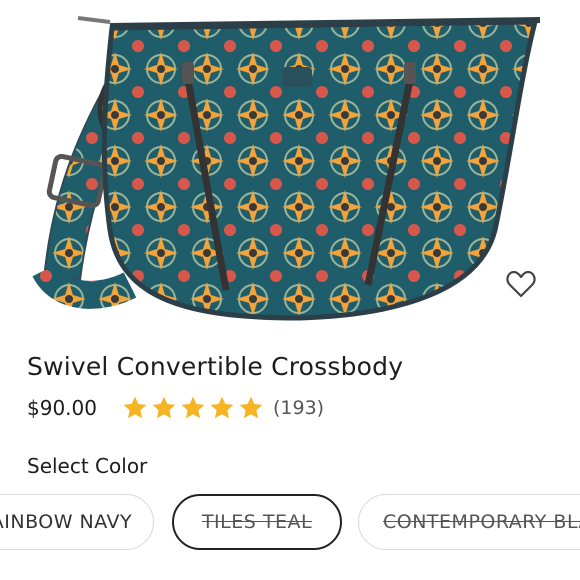  What do you see at coordinates (62, 408) in the screenshot?
I see `product-price: $90.00` at bounding box center [62, 408].